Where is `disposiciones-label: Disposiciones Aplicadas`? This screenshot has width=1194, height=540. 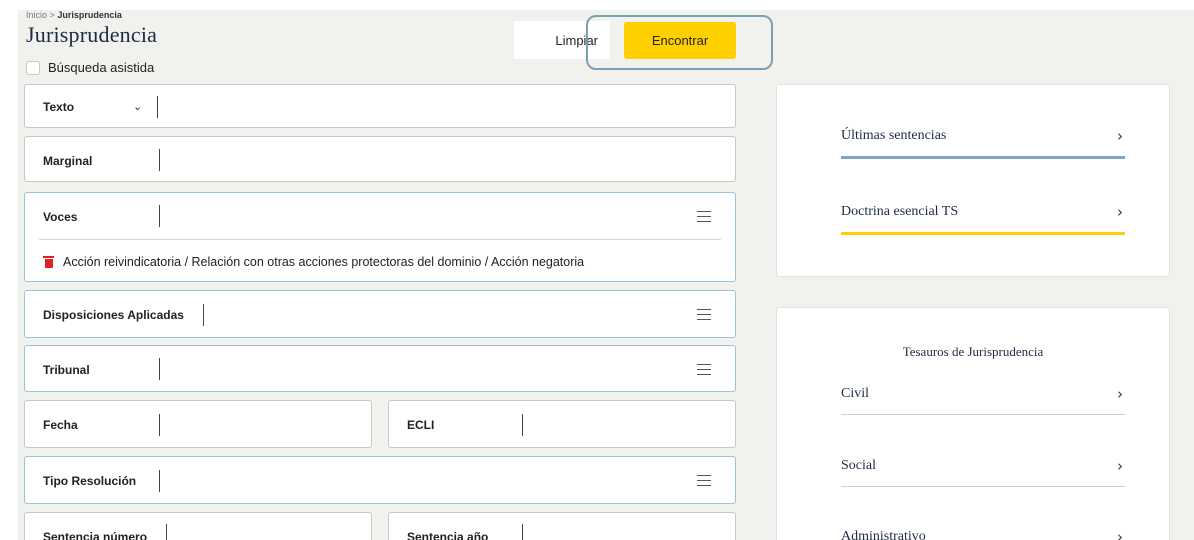 disposiciones-label: Disposiciones Aplicadas is located at coordinates (113, 315).